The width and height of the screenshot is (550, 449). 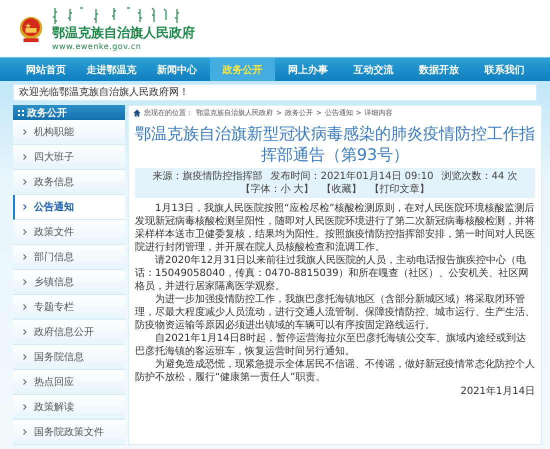 I want to click on article-date: 2021年1月14日, so click(x=497, y=391).